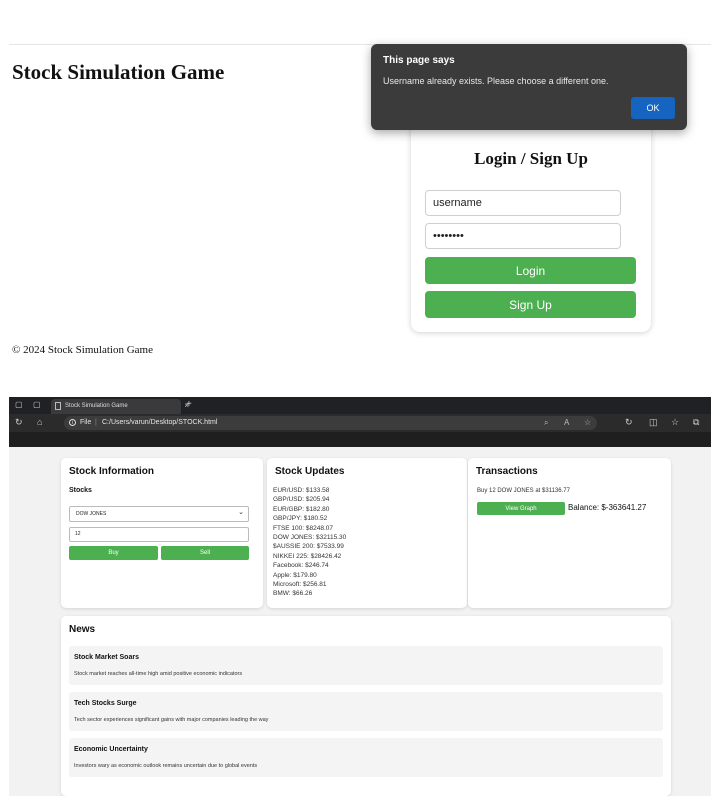 This screenshot has width=711, height=796. Describe the element at coordinates (546, 423) in the screenshot. I see `zoom-icon: ⌕` at that location.